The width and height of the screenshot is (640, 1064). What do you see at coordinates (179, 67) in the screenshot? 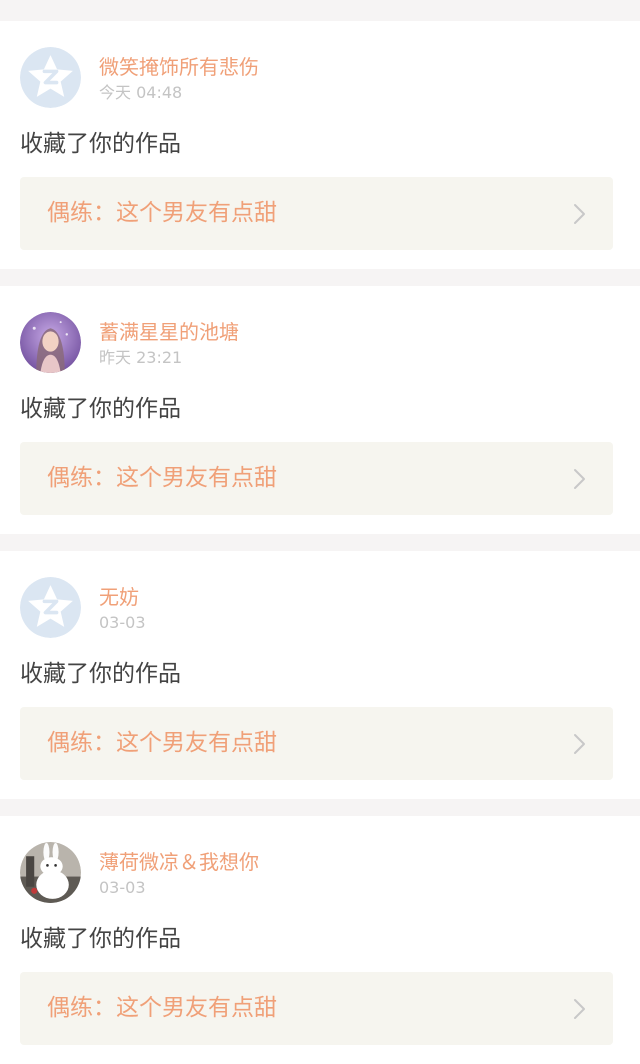
I see `username: 微笑掩饰所有悲伤` at bounding box center [179, 67].